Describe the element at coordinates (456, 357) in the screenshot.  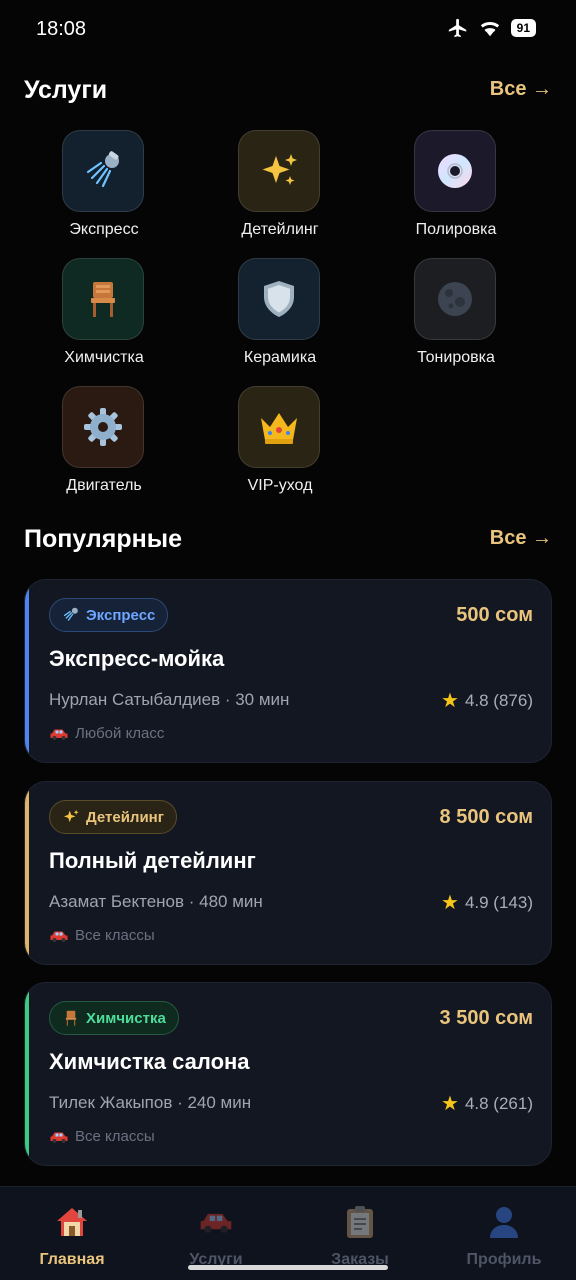
I see `service-label: Тонировка` at that location.